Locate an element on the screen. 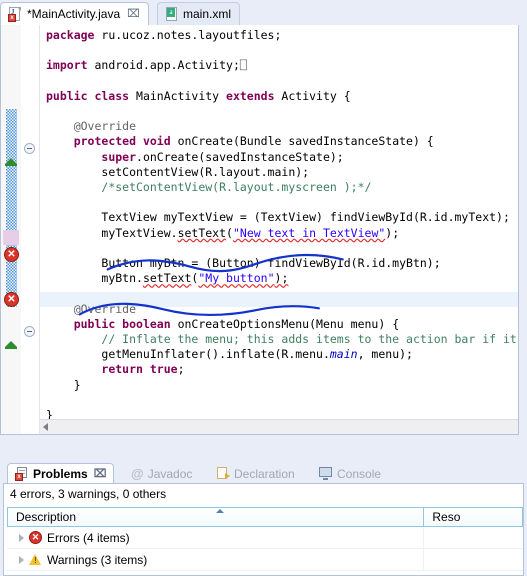  sort-ascending-icon is located at coordinates (219, 511).